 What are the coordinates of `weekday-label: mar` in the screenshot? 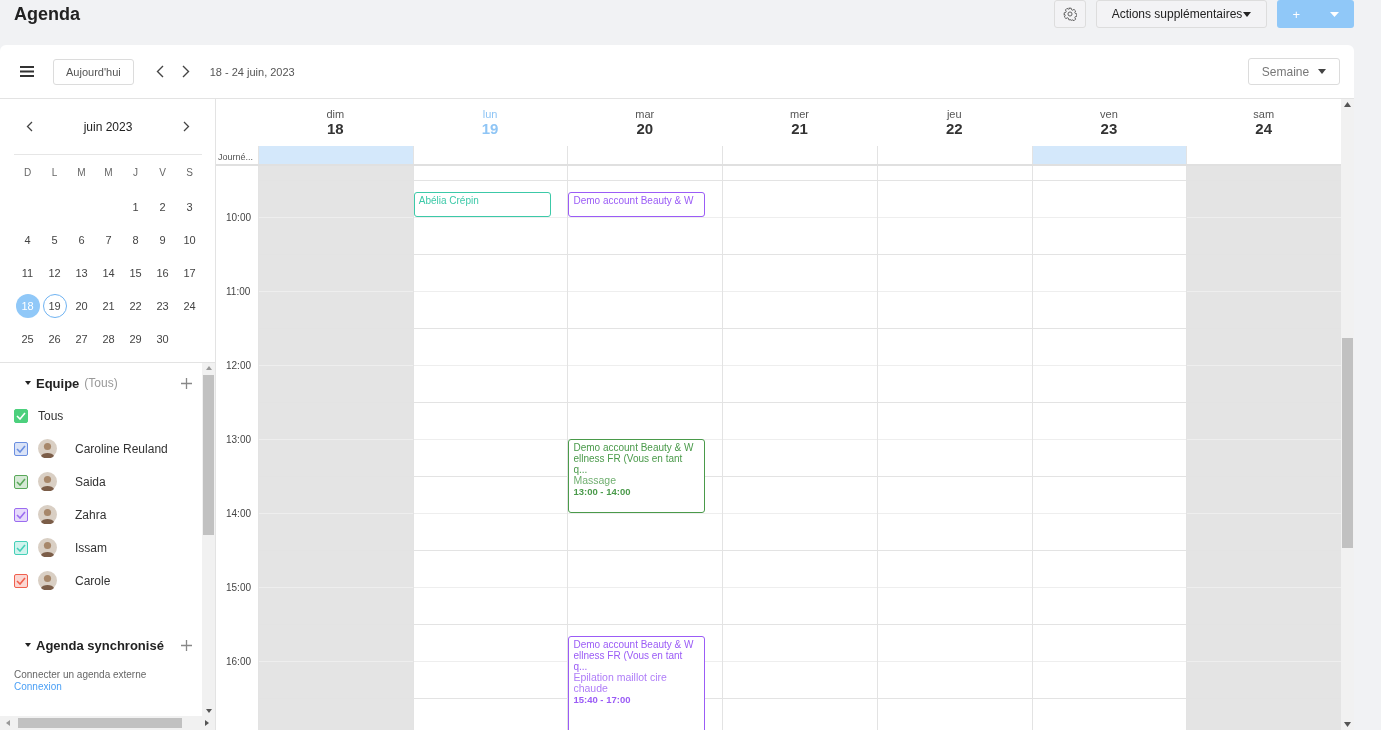 It's located at (645, 114).